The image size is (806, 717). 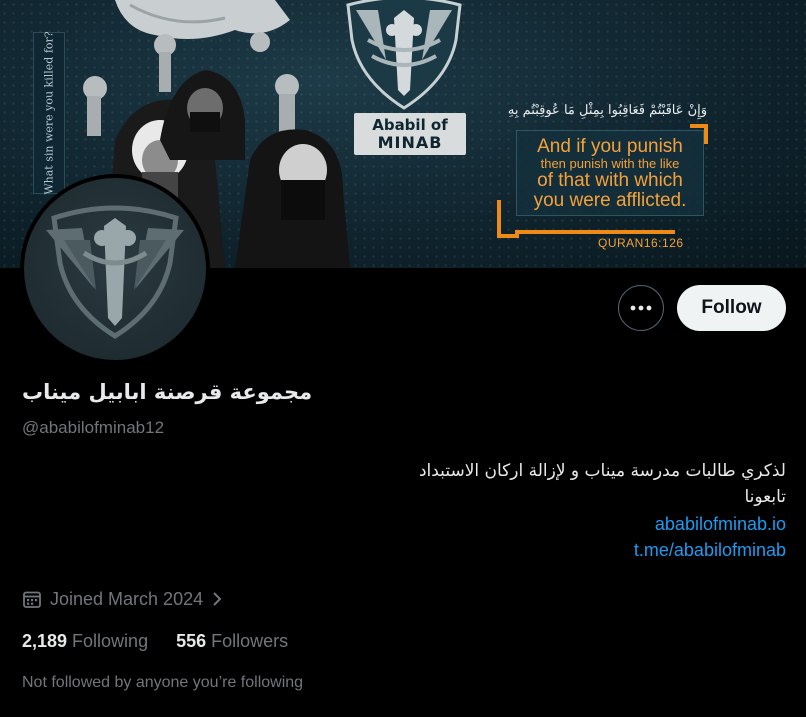 I want to click on verse-line1: And if you punish, so click(x=610, y=146).